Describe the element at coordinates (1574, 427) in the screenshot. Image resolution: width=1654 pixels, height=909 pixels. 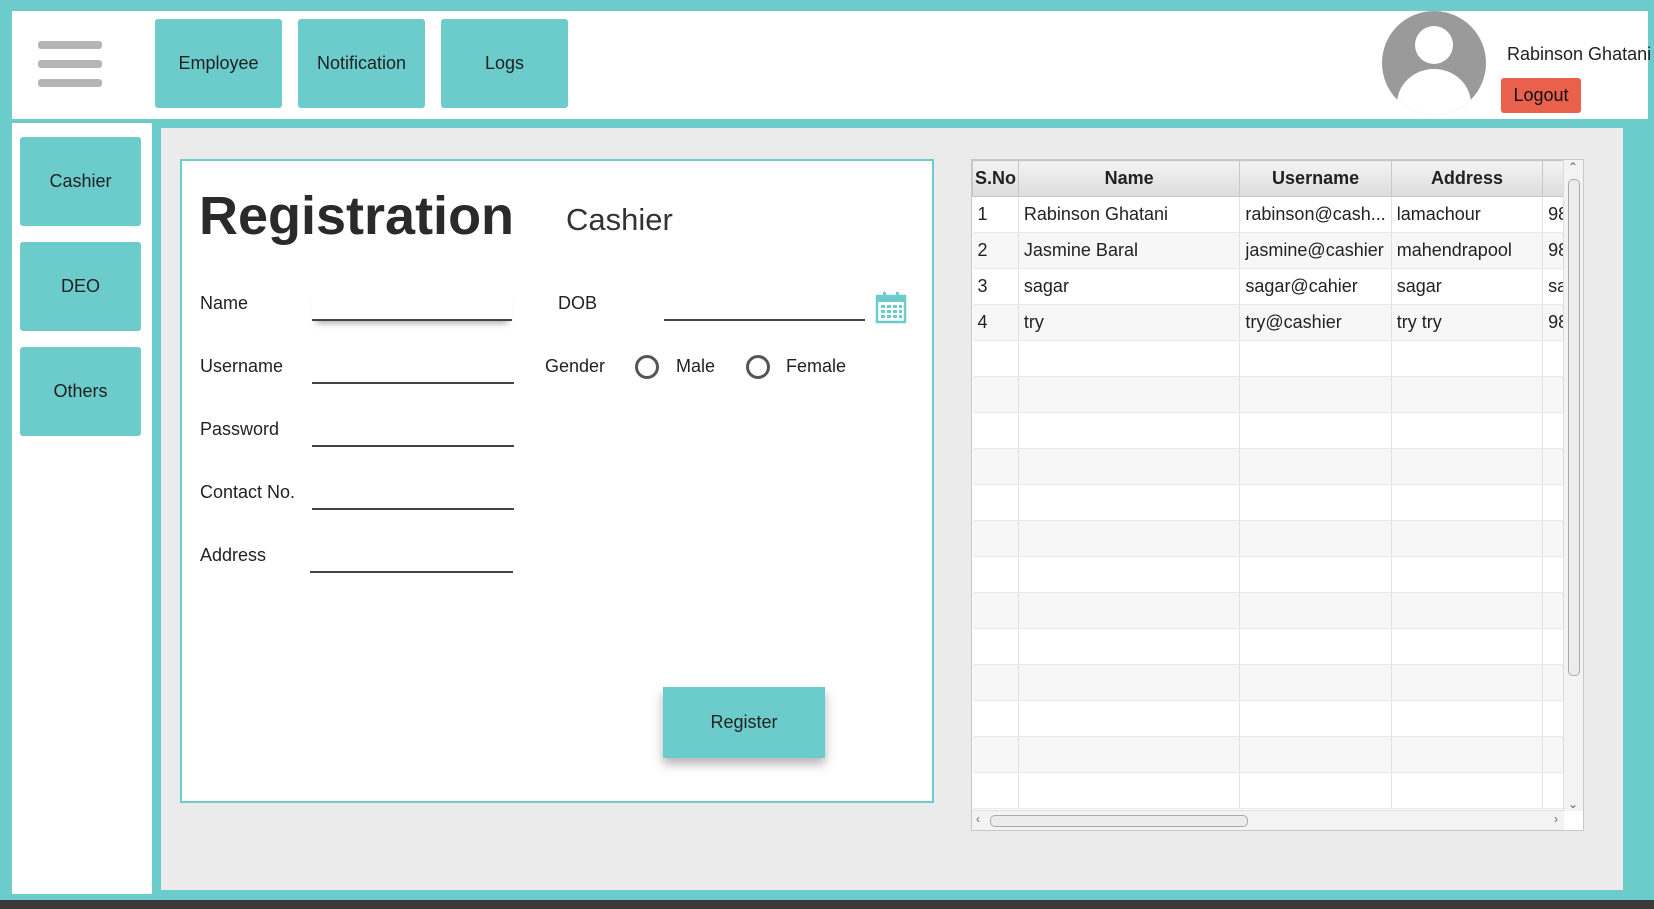
I see `vertical-scroll-thumb` at that location.